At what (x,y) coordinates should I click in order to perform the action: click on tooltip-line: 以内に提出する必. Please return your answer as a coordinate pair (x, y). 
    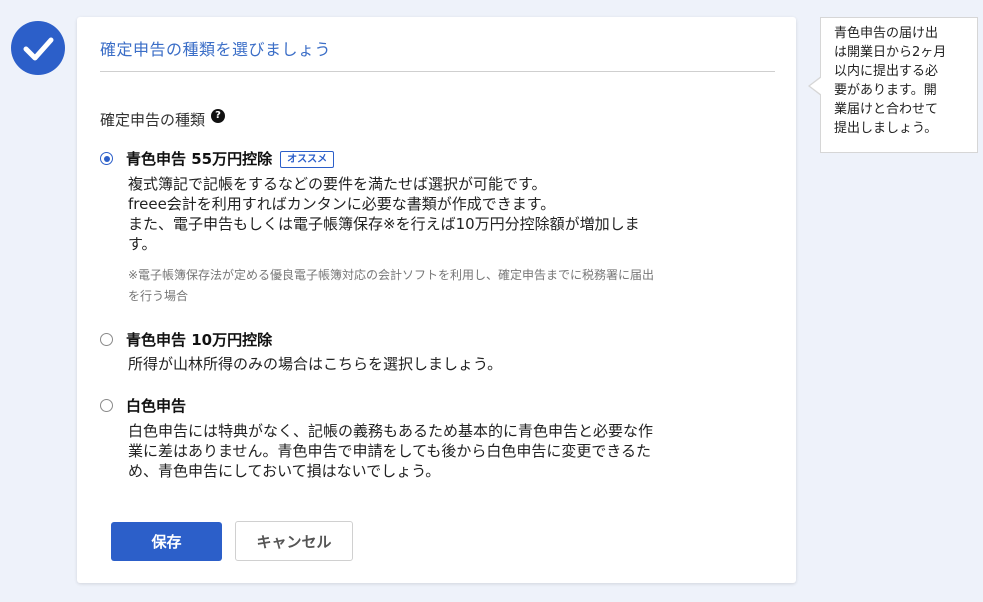
    Looking at the image, I should click on (886, 71).